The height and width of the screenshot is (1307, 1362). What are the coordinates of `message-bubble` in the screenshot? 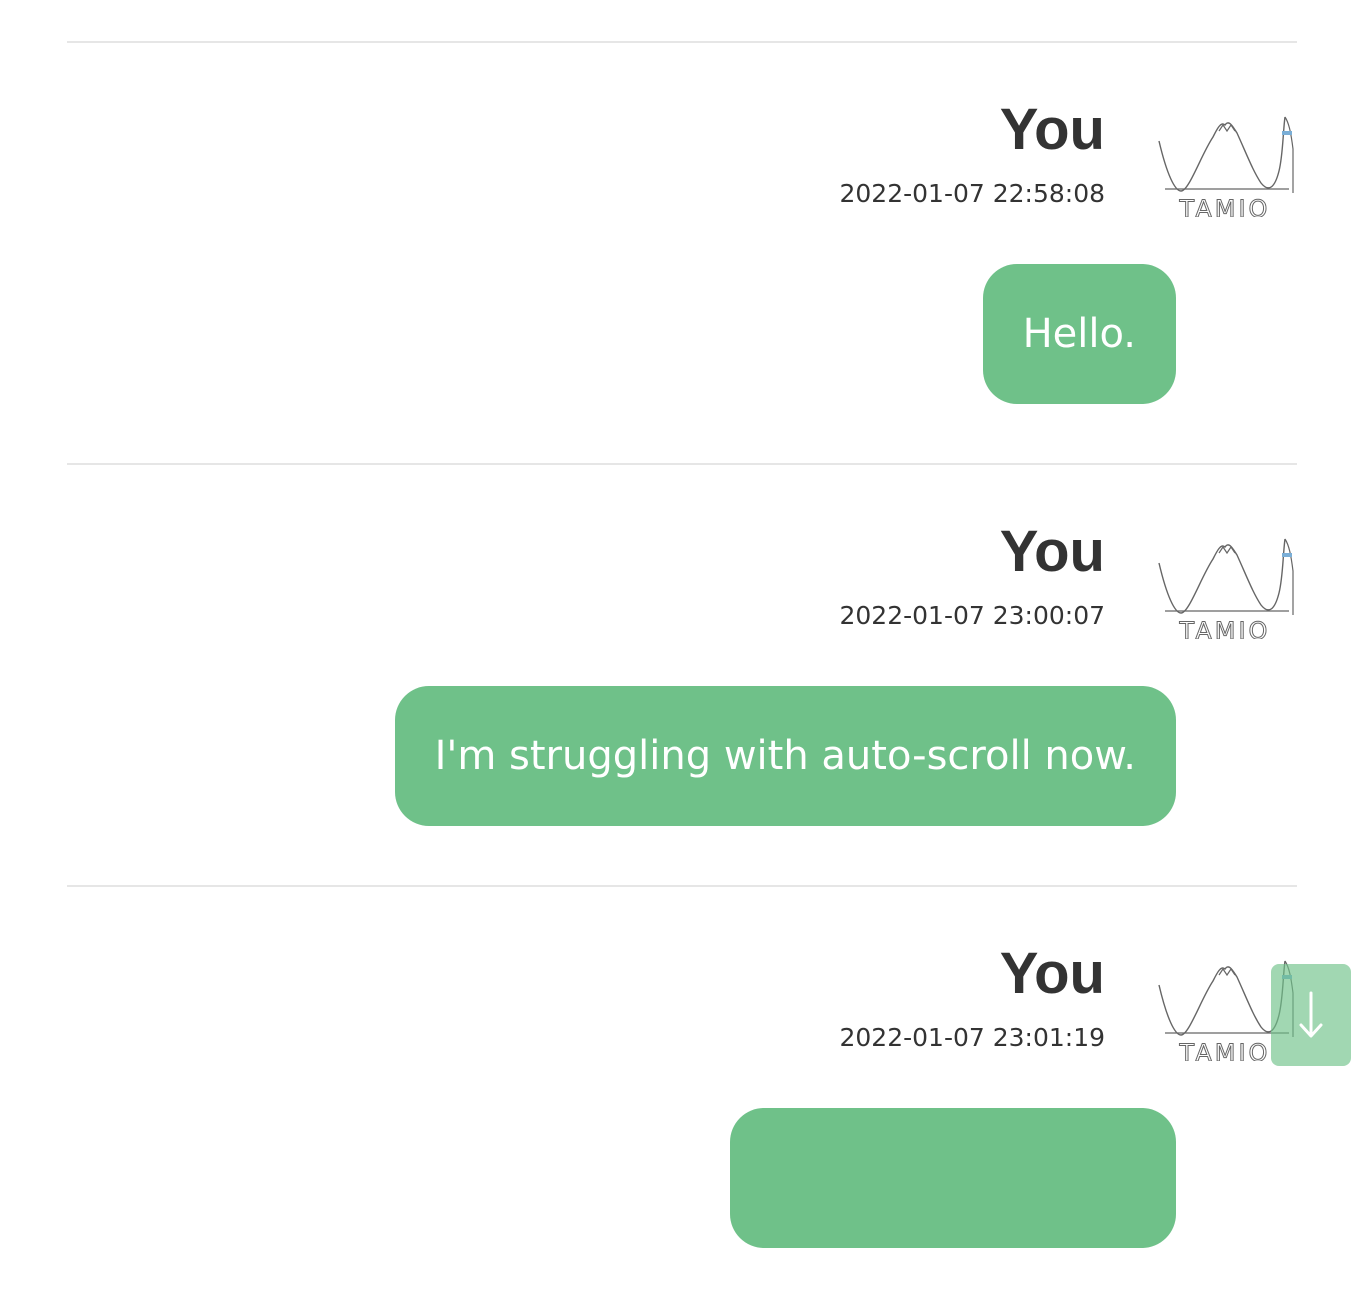 It's located at (953, 1178).